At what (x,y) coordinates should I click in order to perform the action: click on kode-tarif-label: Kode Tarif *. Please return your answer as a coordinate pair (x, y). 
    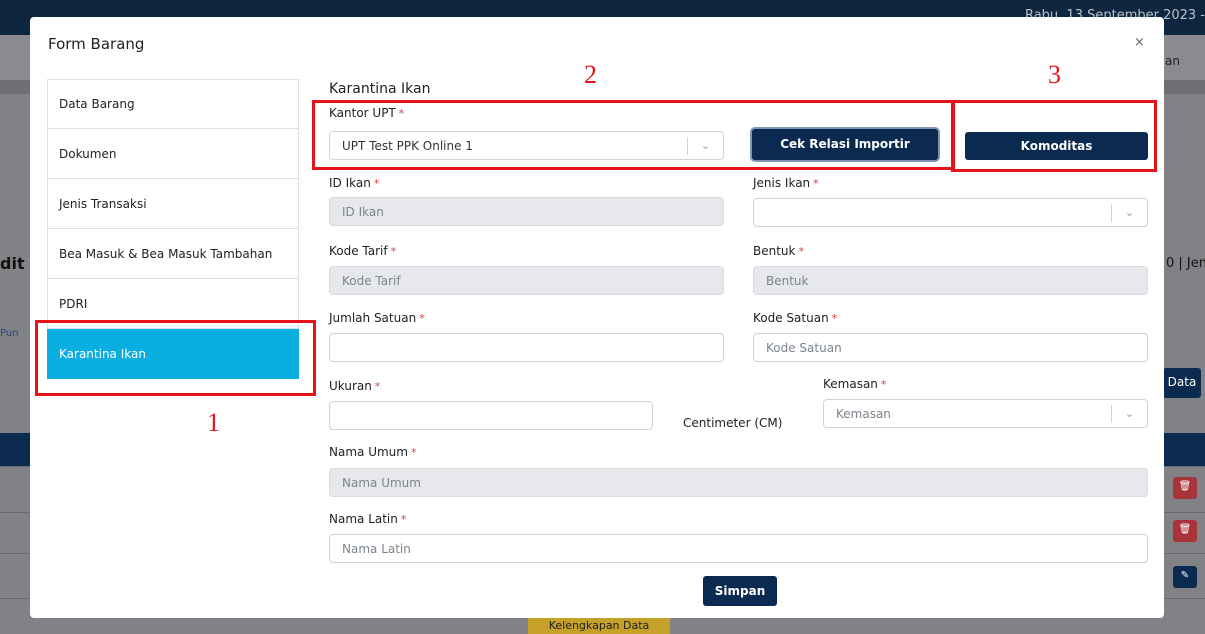
    Looking at the image, I should click on (363, 251).